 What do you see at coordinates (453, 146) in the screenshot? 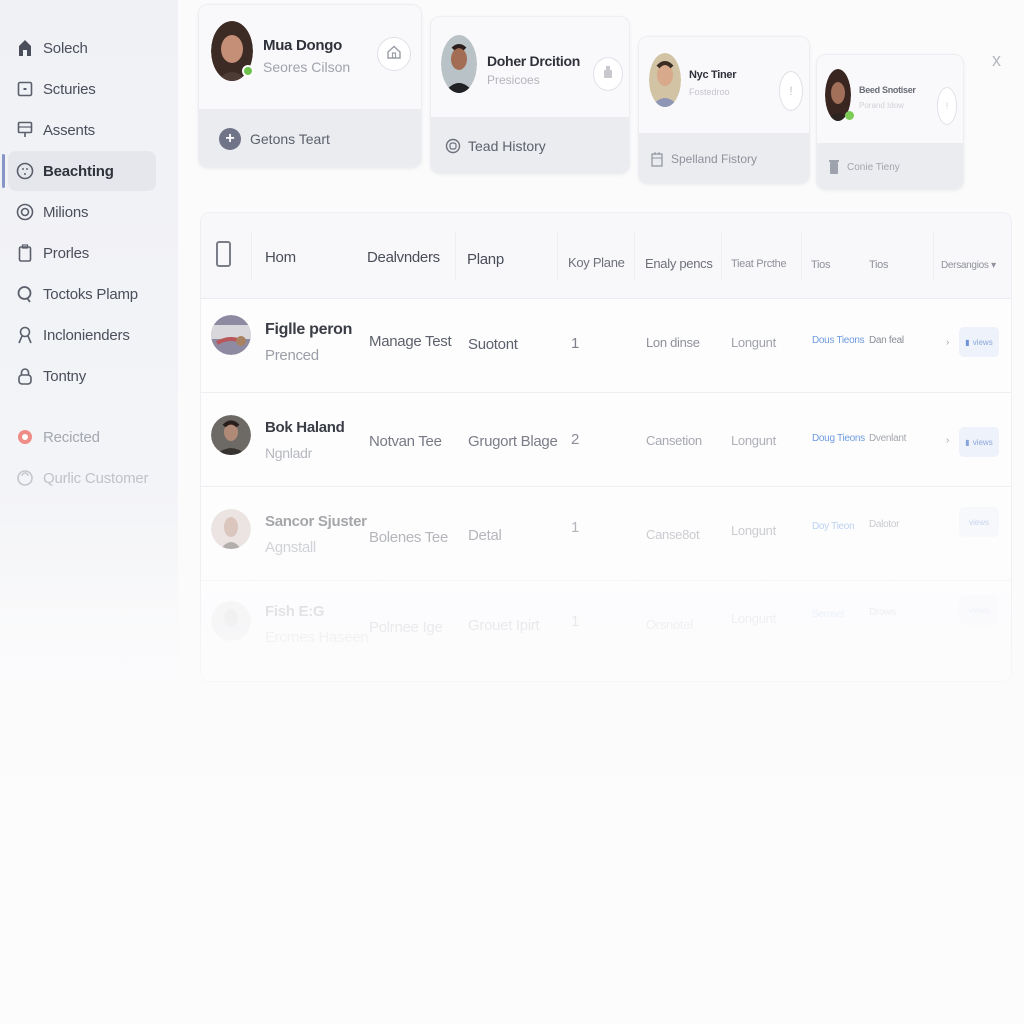
I see `history-icon` at bounding box center [453, 146].